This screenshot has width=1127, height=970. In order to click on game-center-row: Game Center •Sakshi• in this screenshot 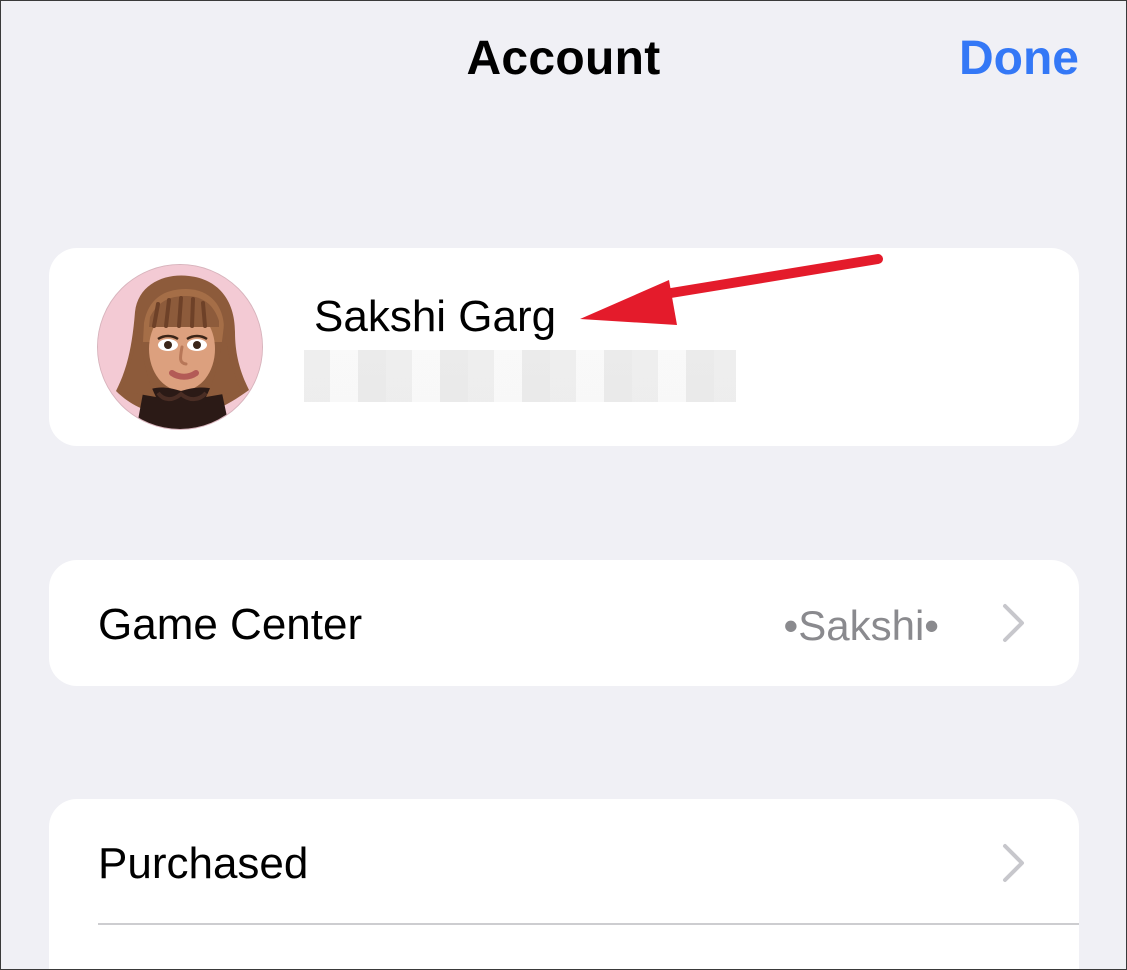, I will do `click(564, 623)`.